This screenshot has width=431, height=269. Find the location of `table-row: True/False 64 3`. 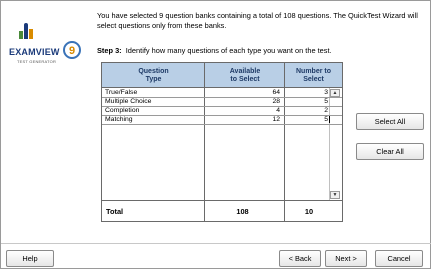

table-row: True/False 64 3 is located at coordinates (222, 93).